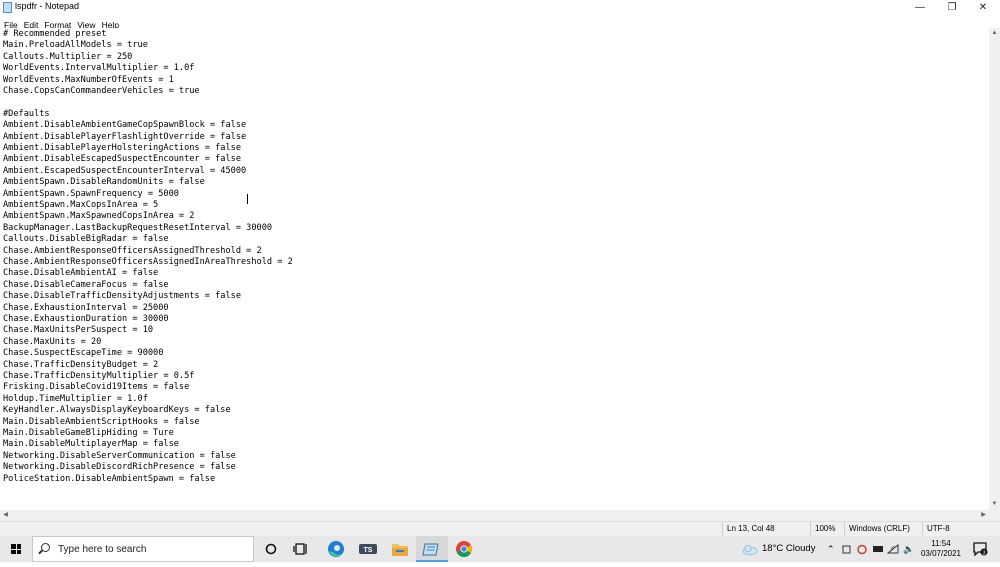 This screenshot has height=567, width=1000. I want to click on scrollbar-corner, so click(994, 515).